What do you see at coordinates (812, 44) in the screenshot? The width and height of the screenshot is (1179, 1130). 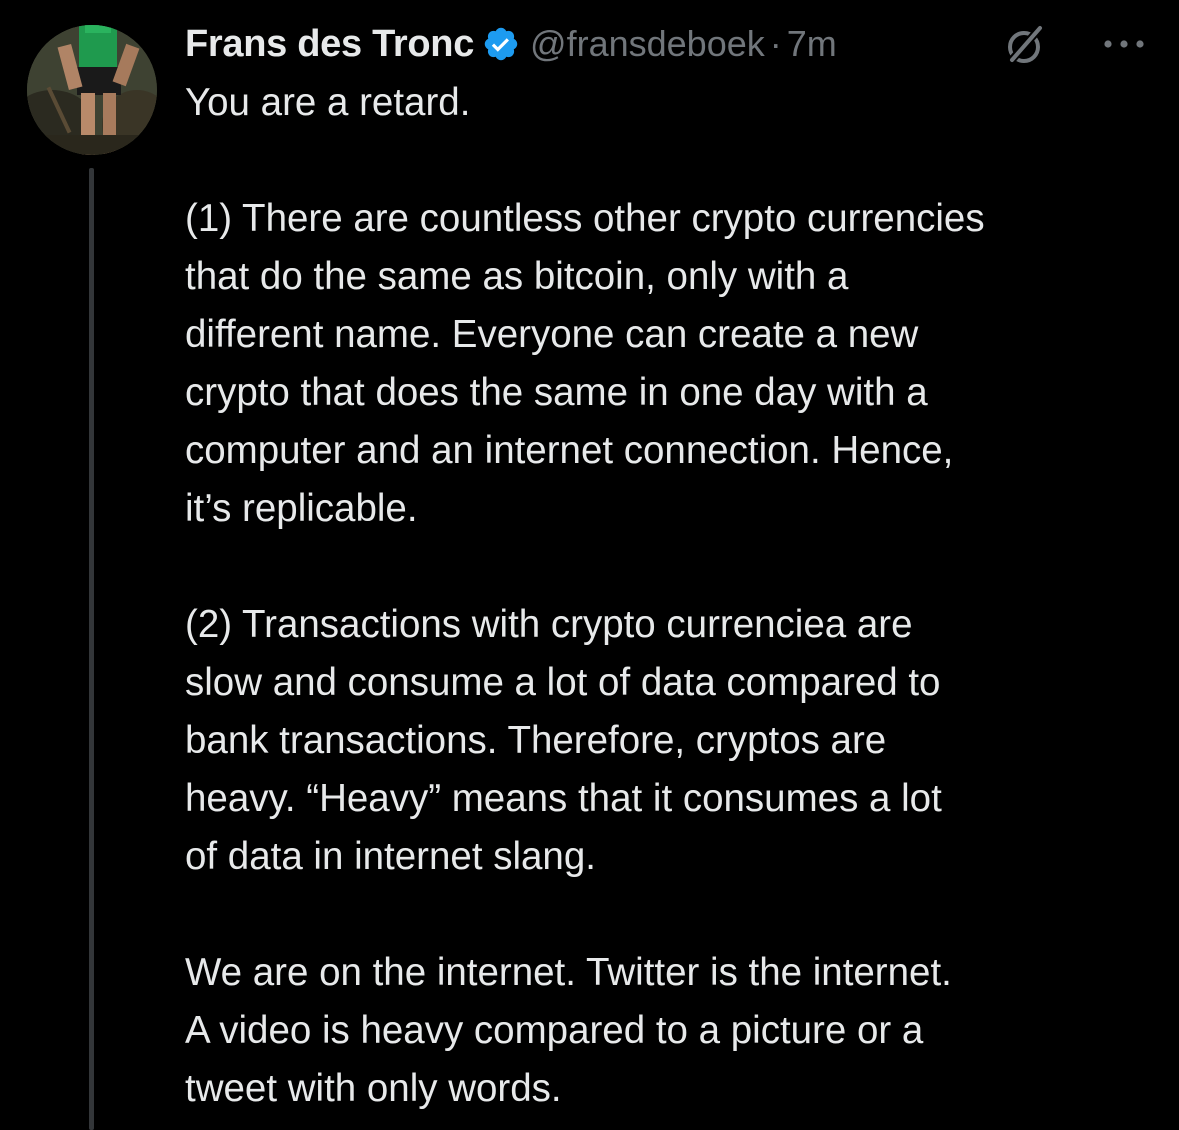 I see `timestamp: 7m` at bounding box center [812, 44].